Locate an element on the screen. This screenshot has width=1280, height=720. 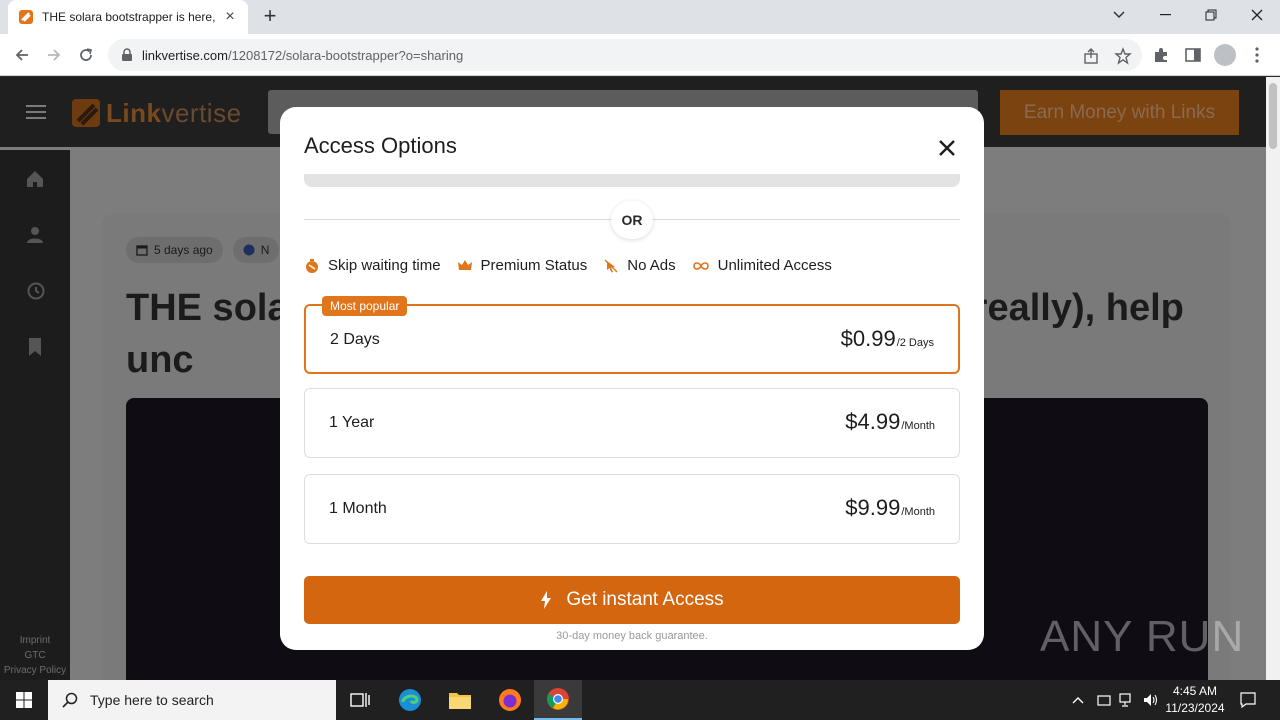
forward-arrow-icon is located at coordinates (54, 55).